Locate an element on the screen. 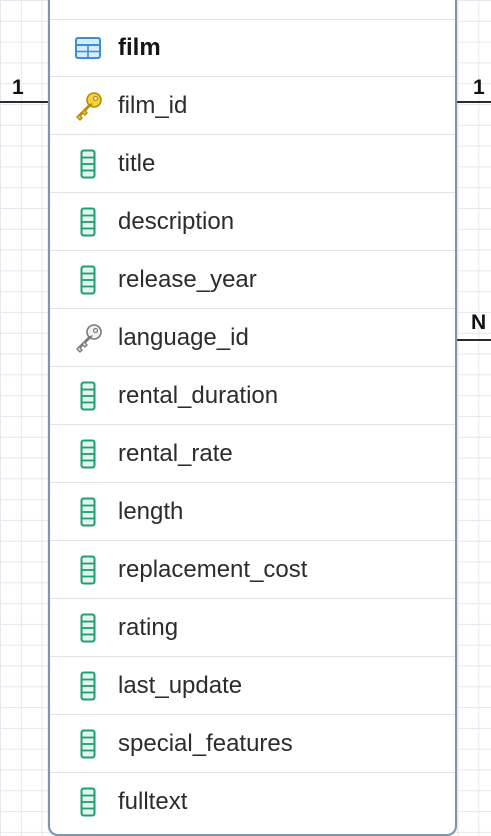 This screenshot has height=836, width=491. entity-header: film is located at coordinates (252, 48).